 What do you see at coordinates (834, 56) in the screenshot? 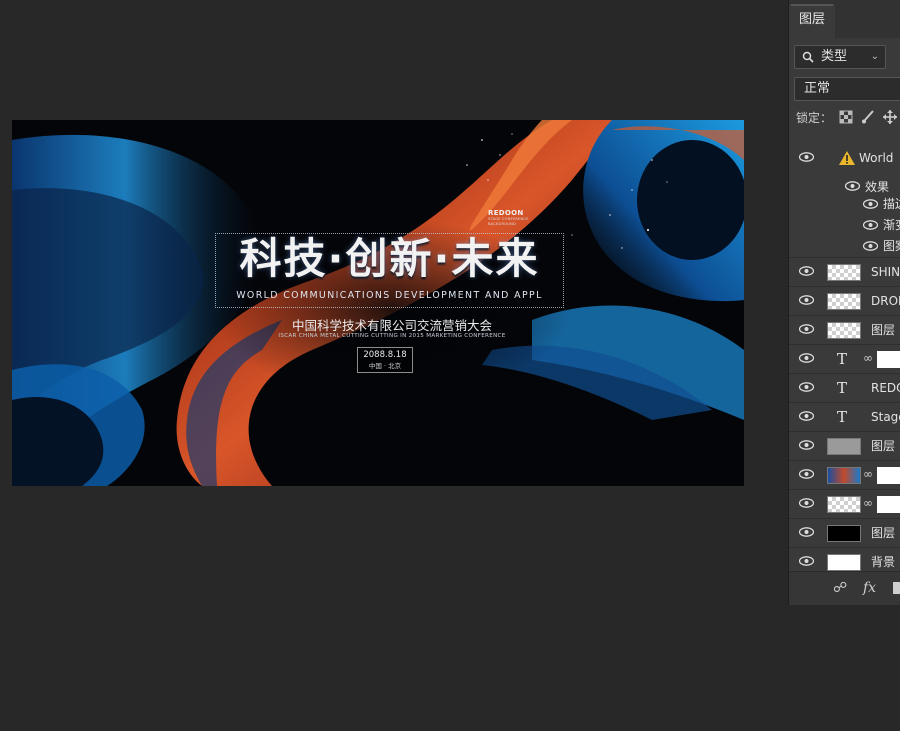
I see `filter-label: 类型` at bounding box center [834, 56].